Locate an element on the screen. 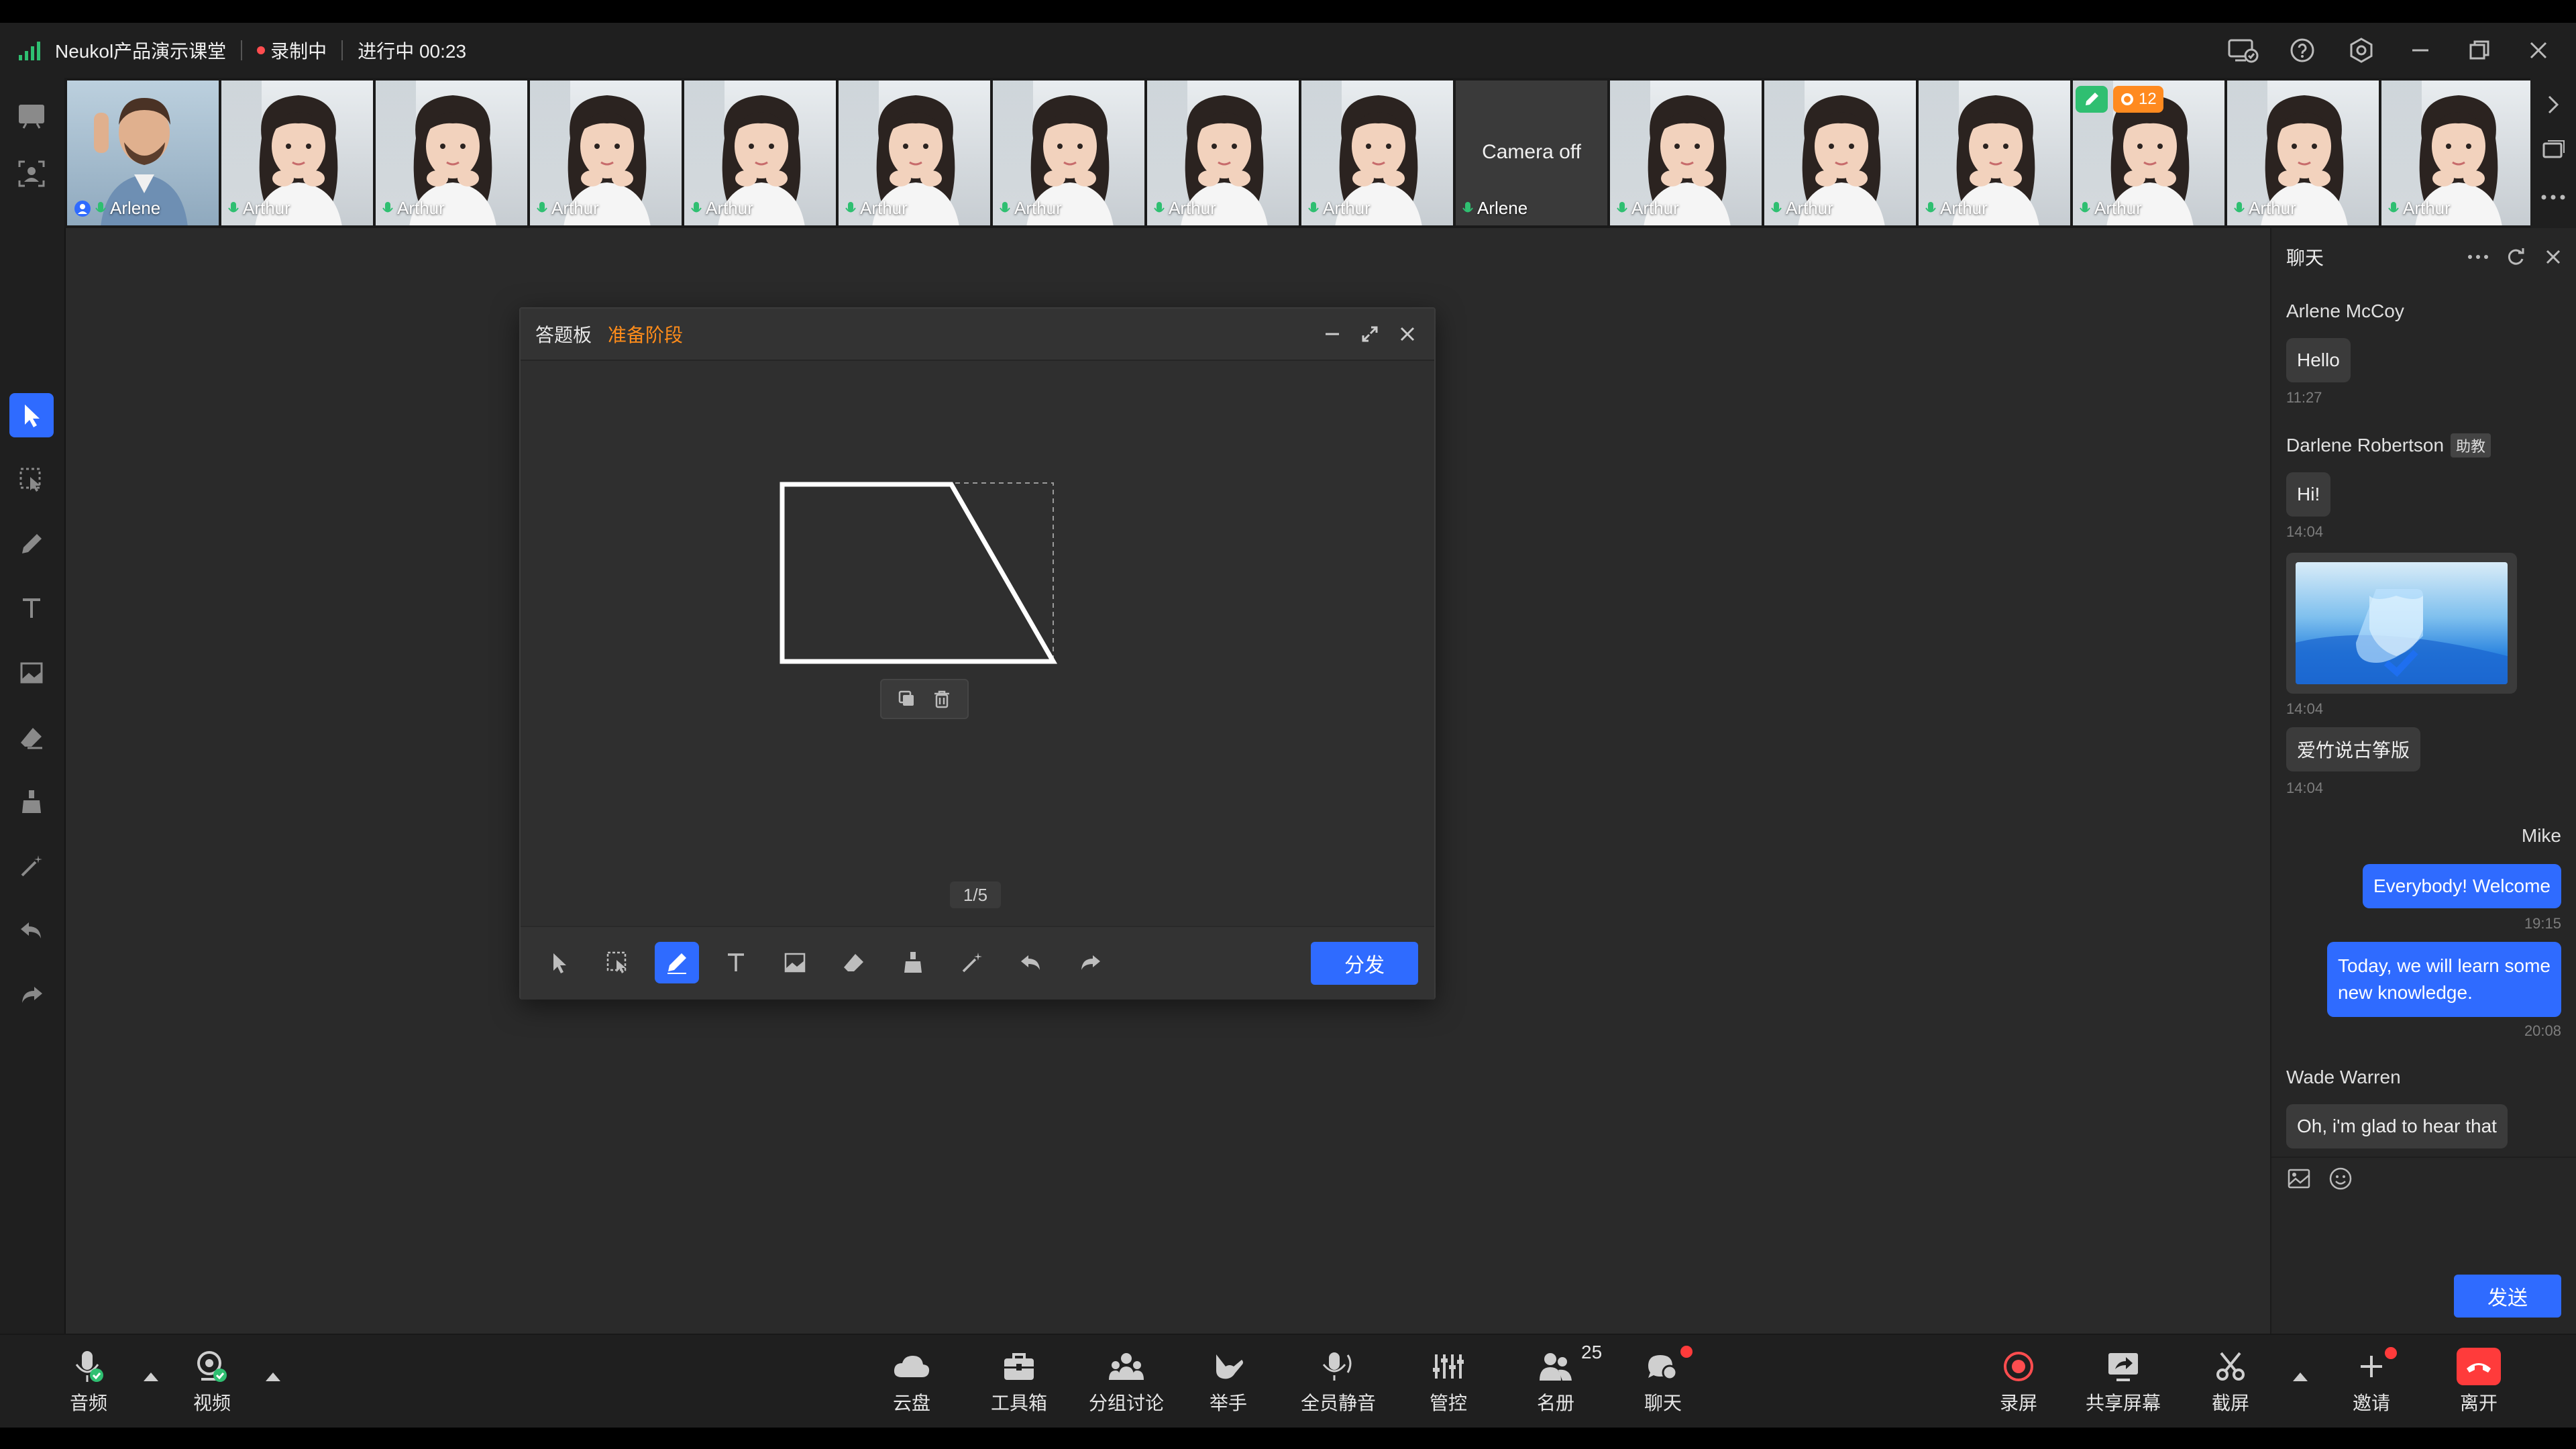 The image size is (2576, 1449). message-sender: Wade Warren is located at coordinates (2343, 1077).